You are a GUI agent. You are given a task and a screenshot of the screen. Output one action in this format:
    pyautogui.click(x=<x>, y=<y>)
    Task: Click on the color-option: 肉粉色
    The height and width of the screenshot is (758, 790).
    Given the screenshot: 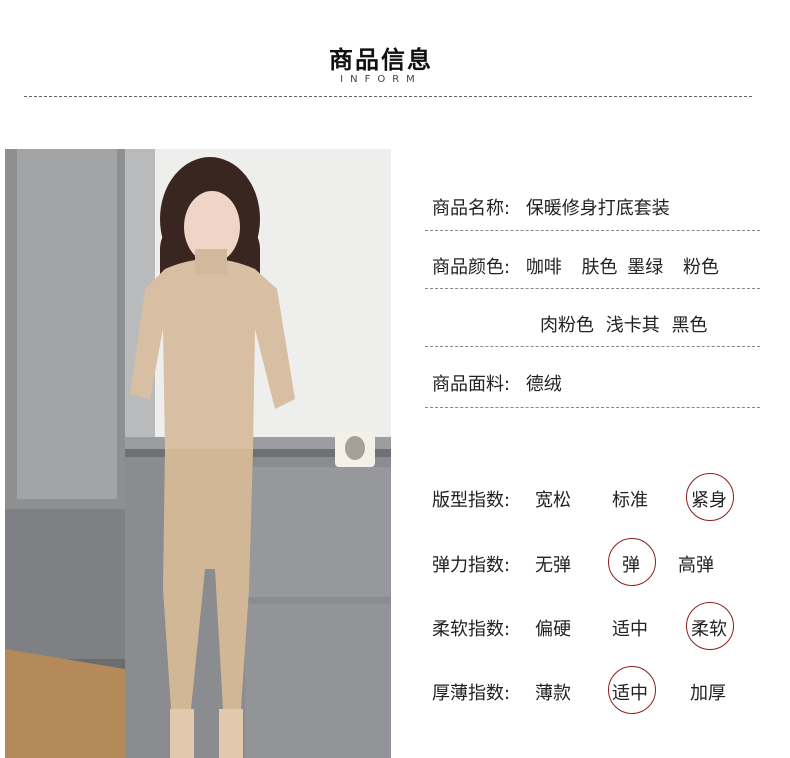 What is the action you would take?
    pyautogui.click(x=567, y=325)
    